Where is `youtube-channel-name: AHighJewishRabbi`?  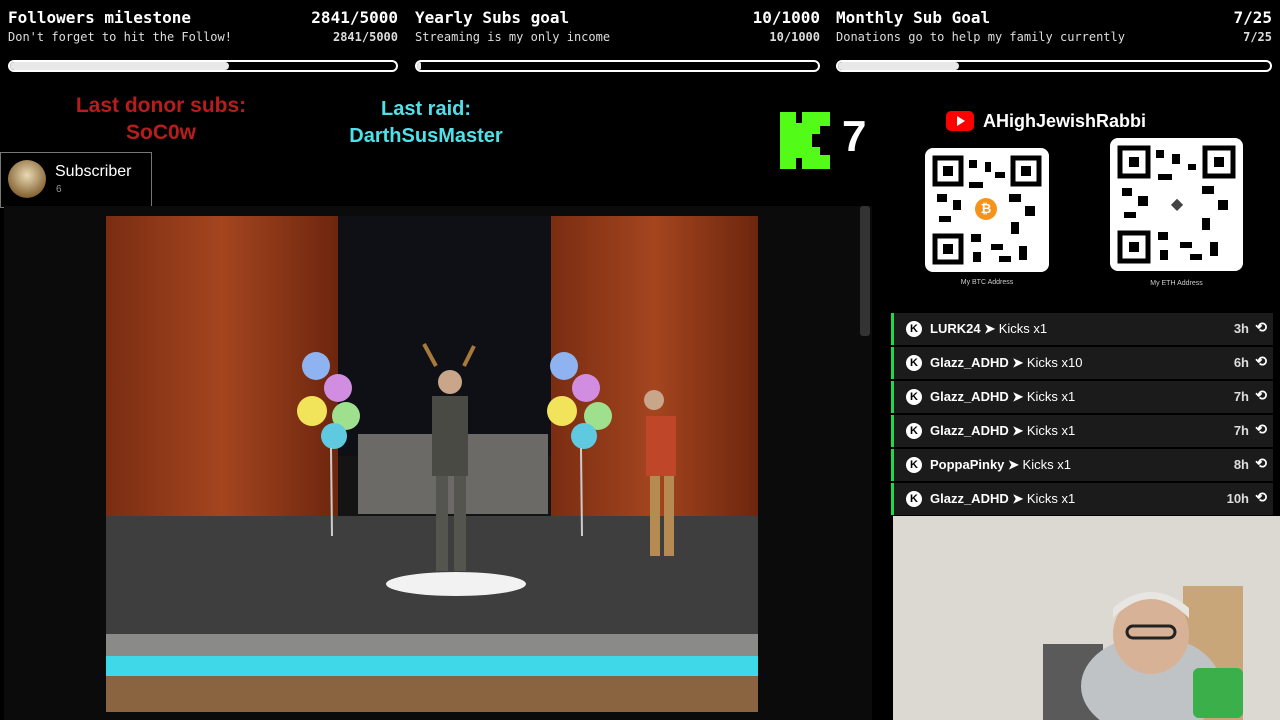 youtube-channel-name: AHighJewishRabbi is located at coordinates (1065, 120).